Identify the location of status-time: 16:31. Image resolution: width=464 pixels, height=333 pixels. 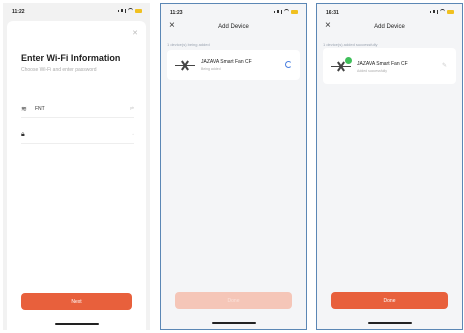
(332, 13).